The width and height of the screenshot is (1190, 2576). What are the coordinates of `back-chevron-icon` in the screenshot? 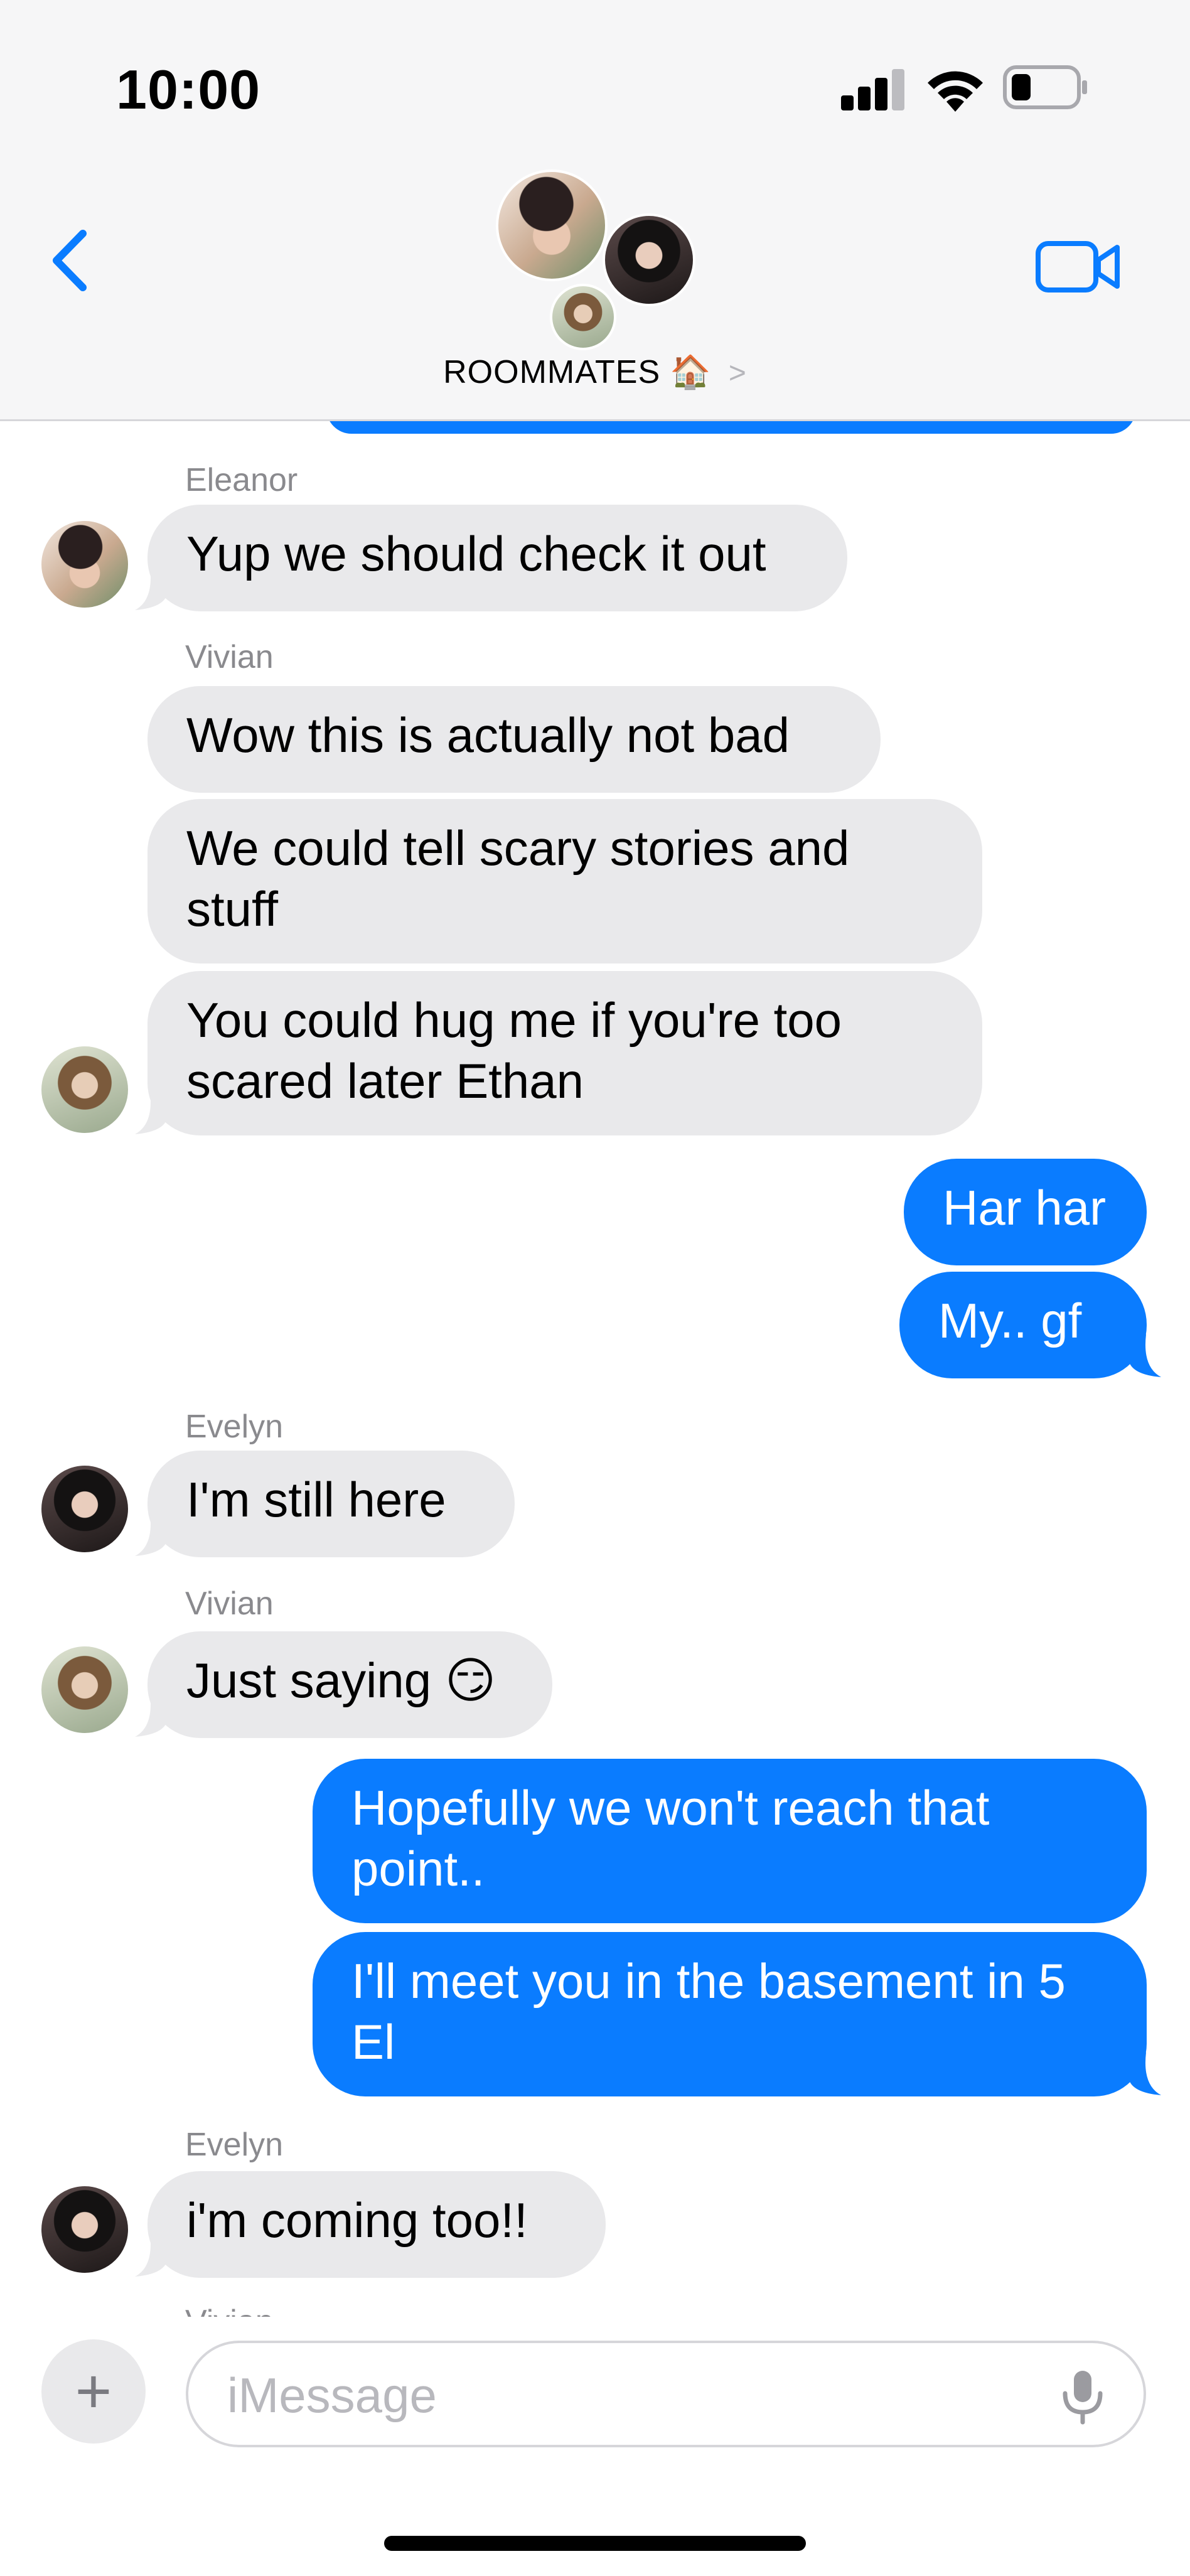 It's located at (72, 260).